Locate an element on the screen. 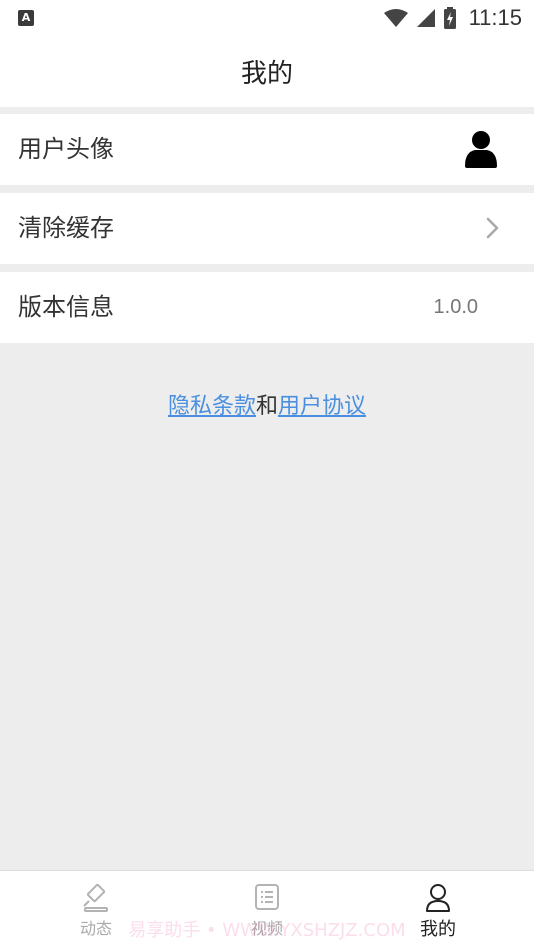 Image resolution: width=534 pixels, height=950 pixels. status-time: 11:15 is located at coordinates (495, 17).